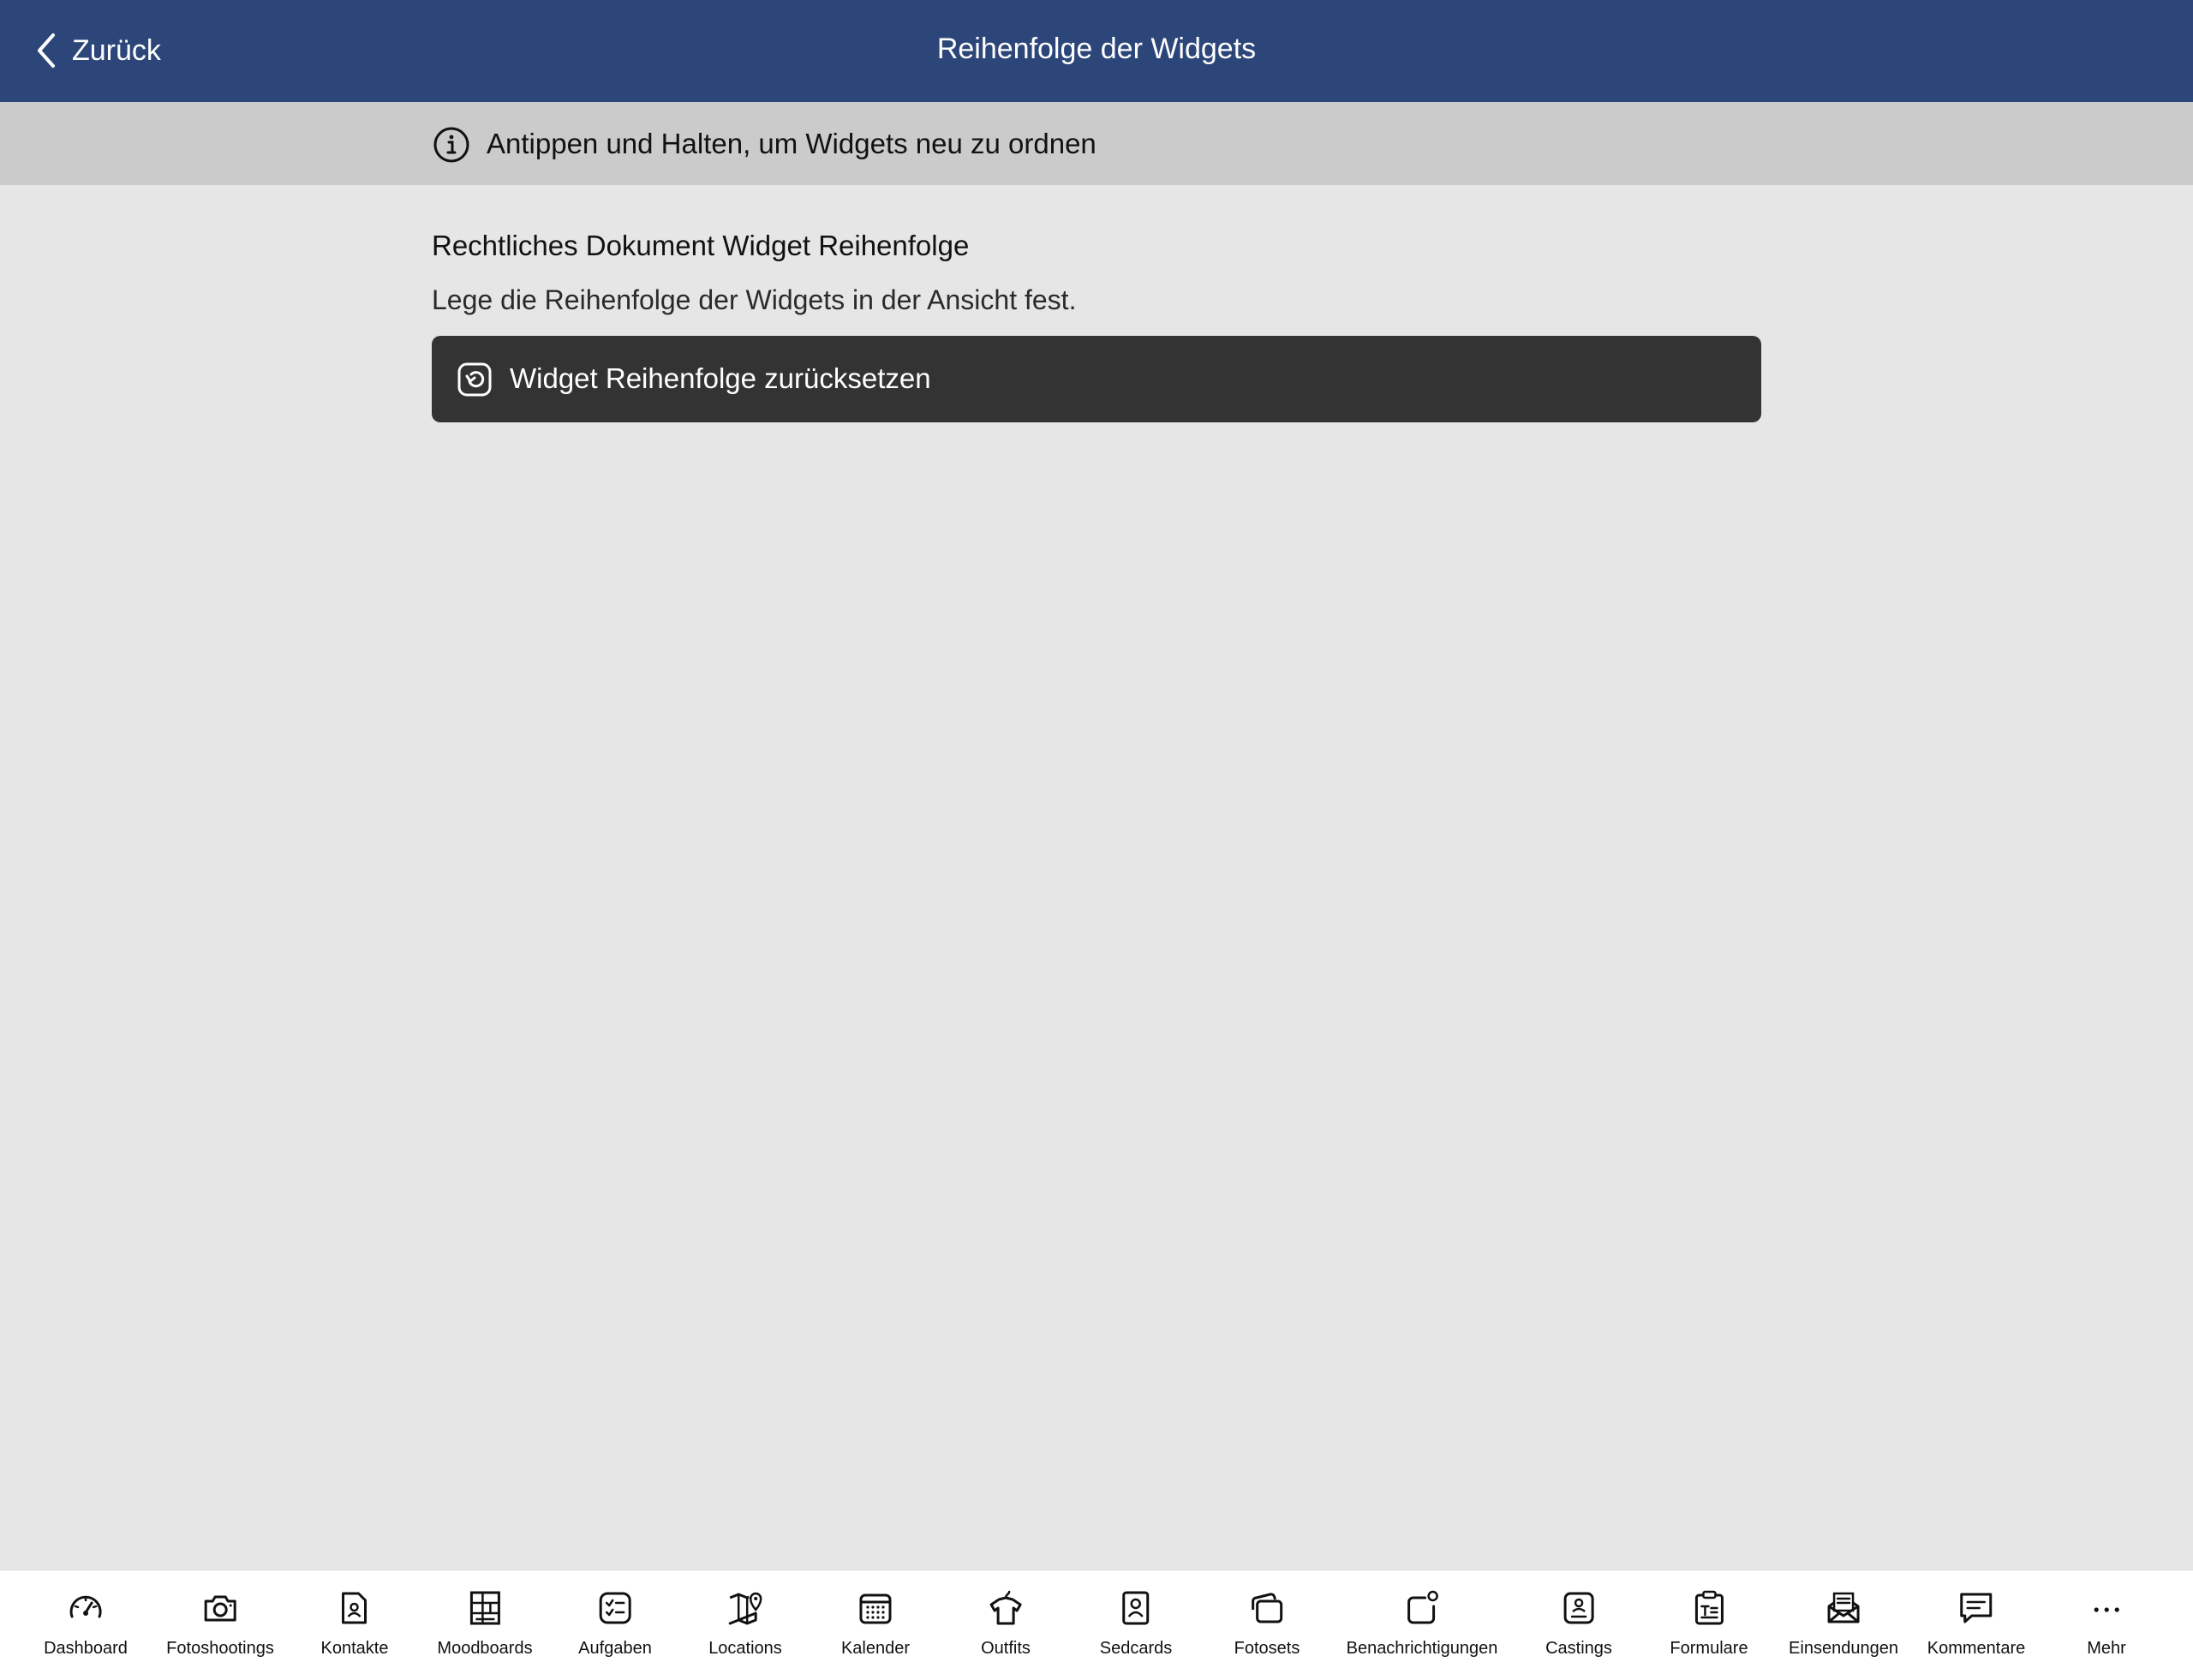  What do you see at coordinates (615, 1648) in the screenshot?
I see `tab-label: Aufgaben` at bounding box center [615, 1648].